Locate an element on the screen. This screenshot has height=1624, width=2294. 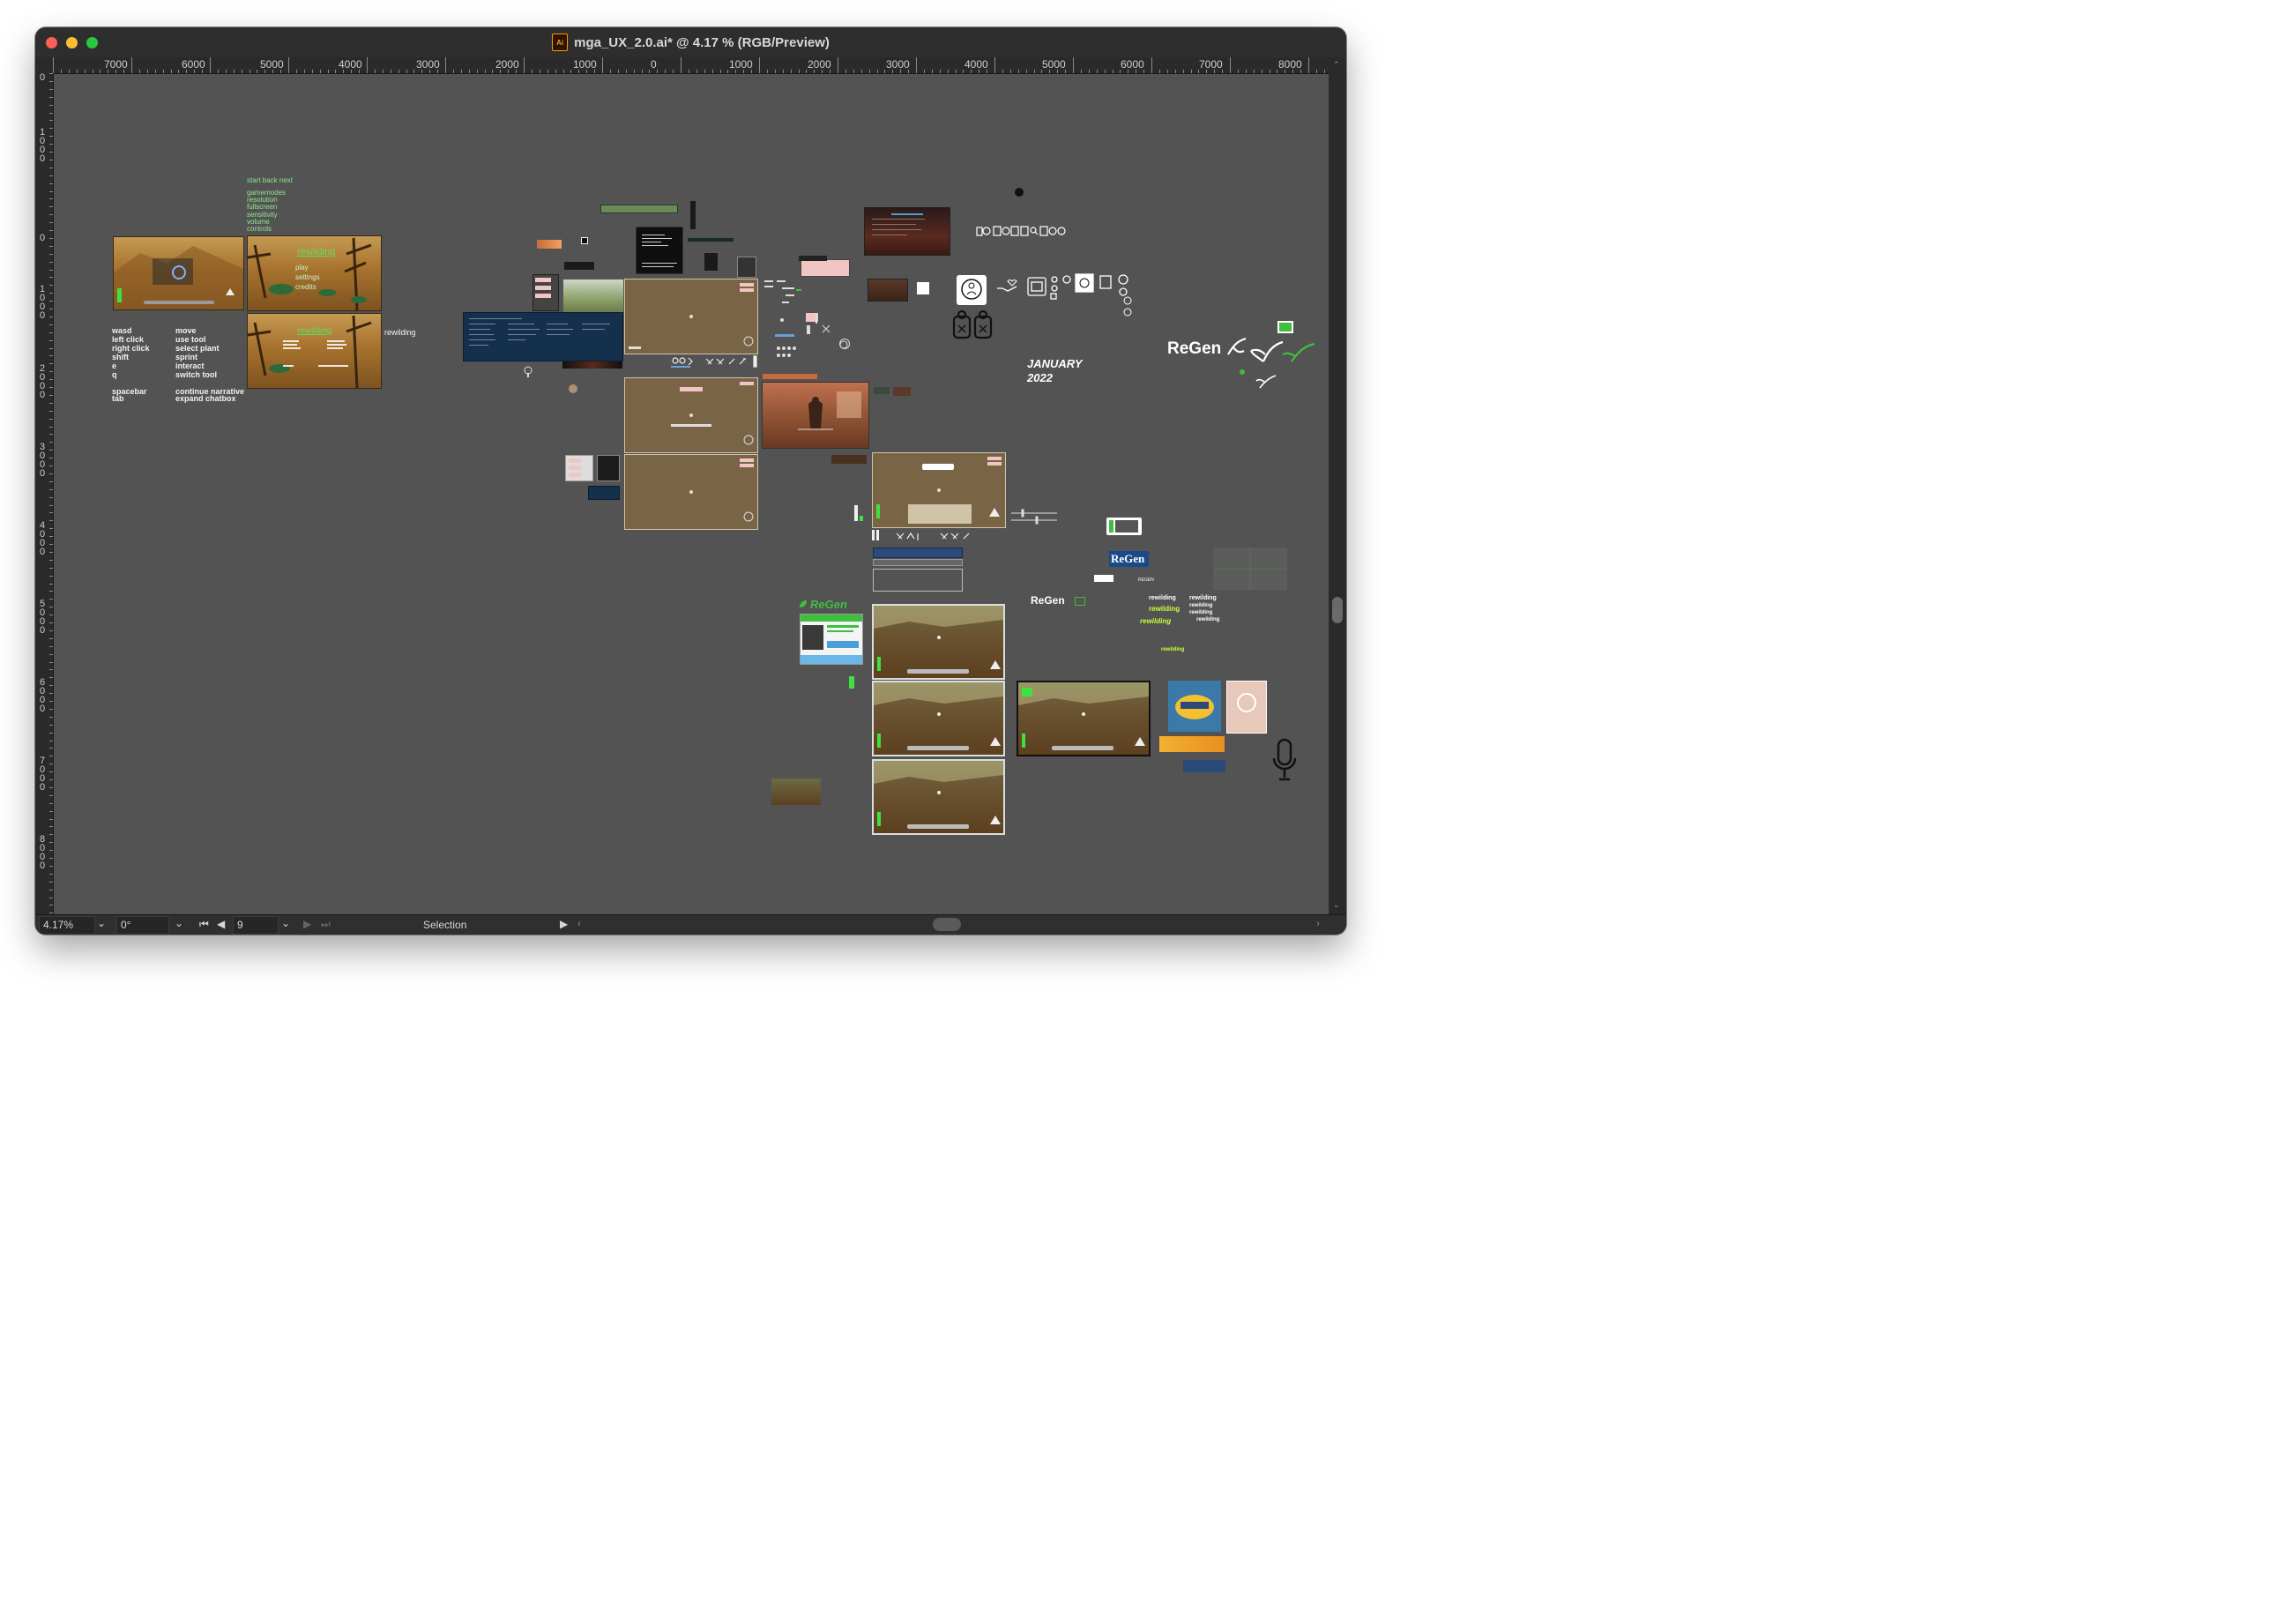
artboard-dark-ribbon is located at coordinates (592, 365).